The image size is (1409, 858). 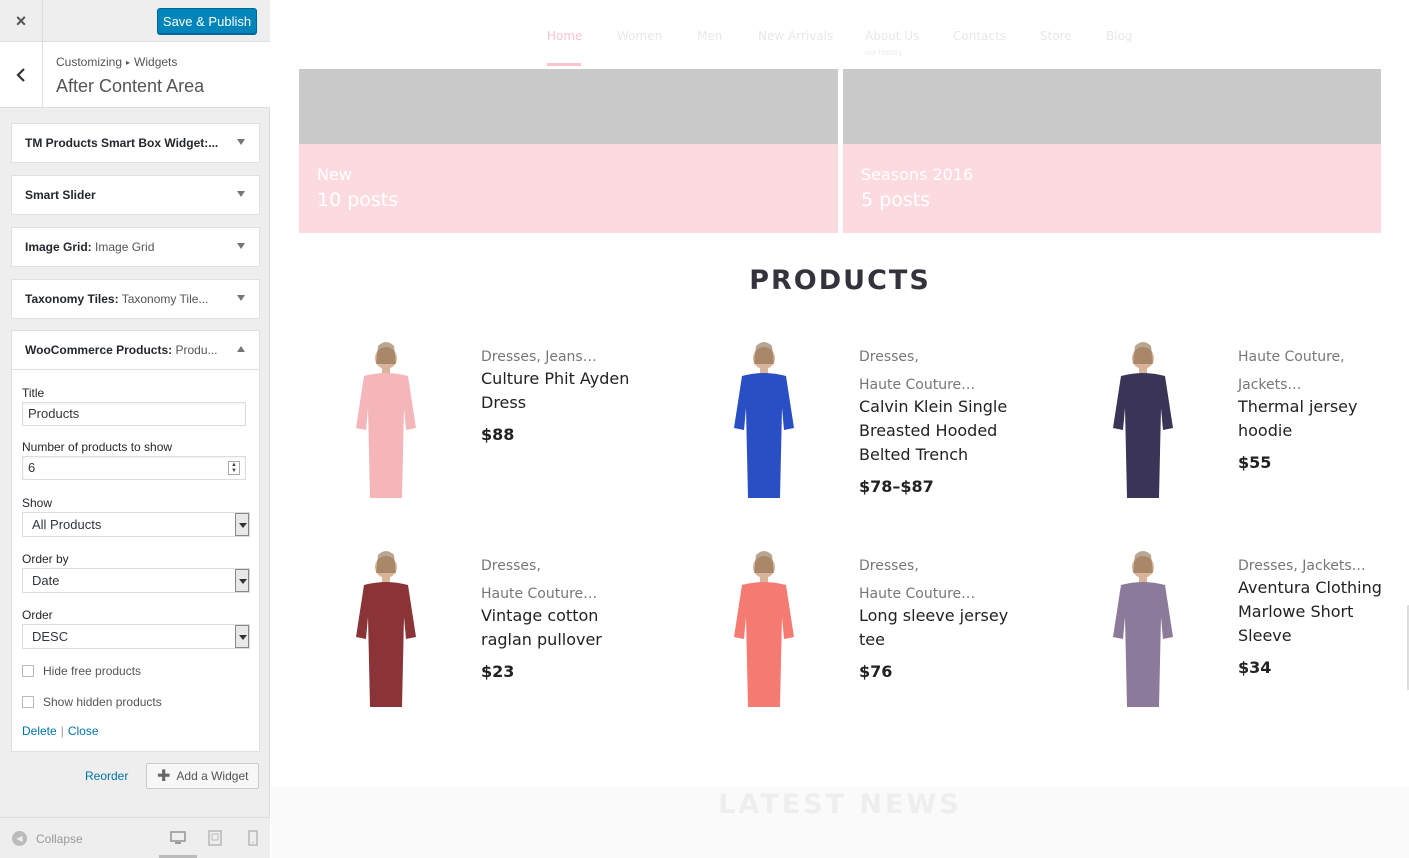 What do you see at coordinates (134, 468) in the screenshot?
I see `number-of-products-input: 6 ▲ ▼` at bounding box center [134, 468].